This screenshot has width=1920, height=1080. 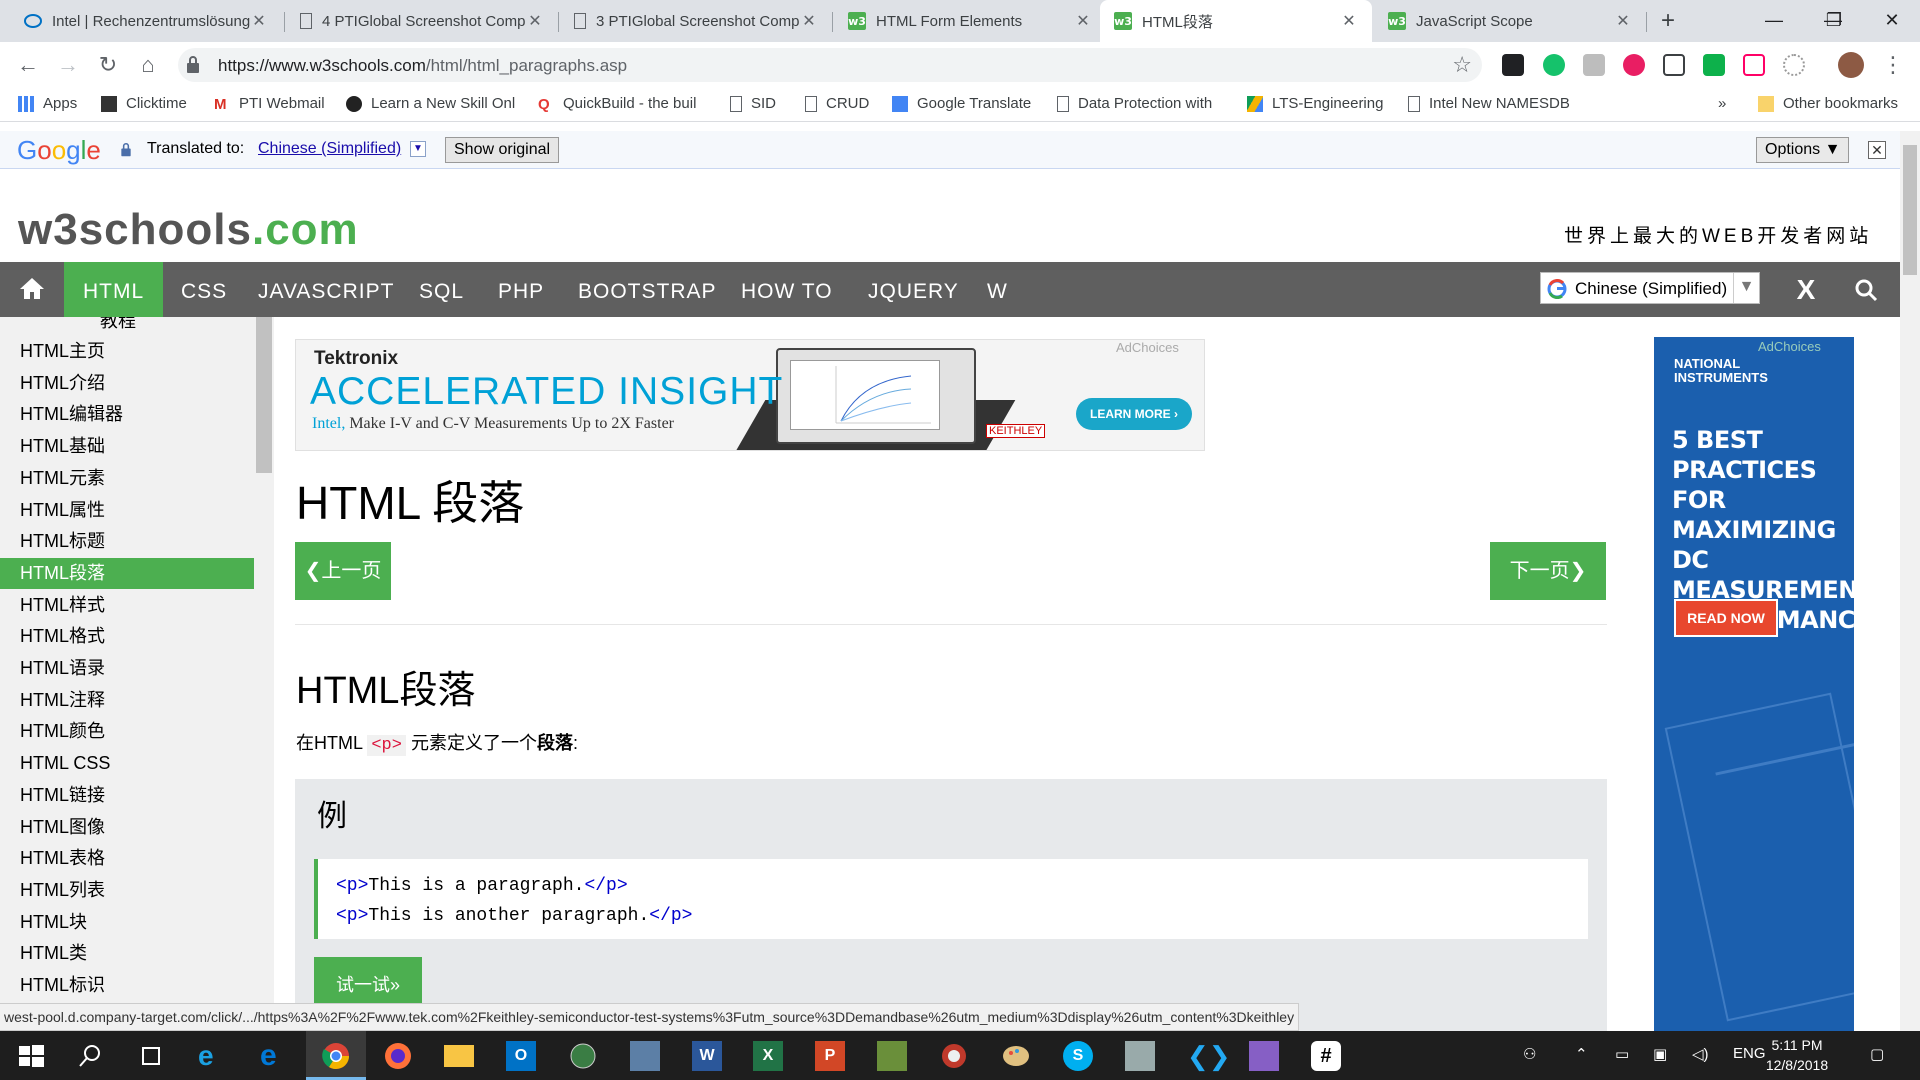 What do you see at coordinates (1851, 65) in the screenshot?
I see `avatar` at bounding box center [1851, 65].